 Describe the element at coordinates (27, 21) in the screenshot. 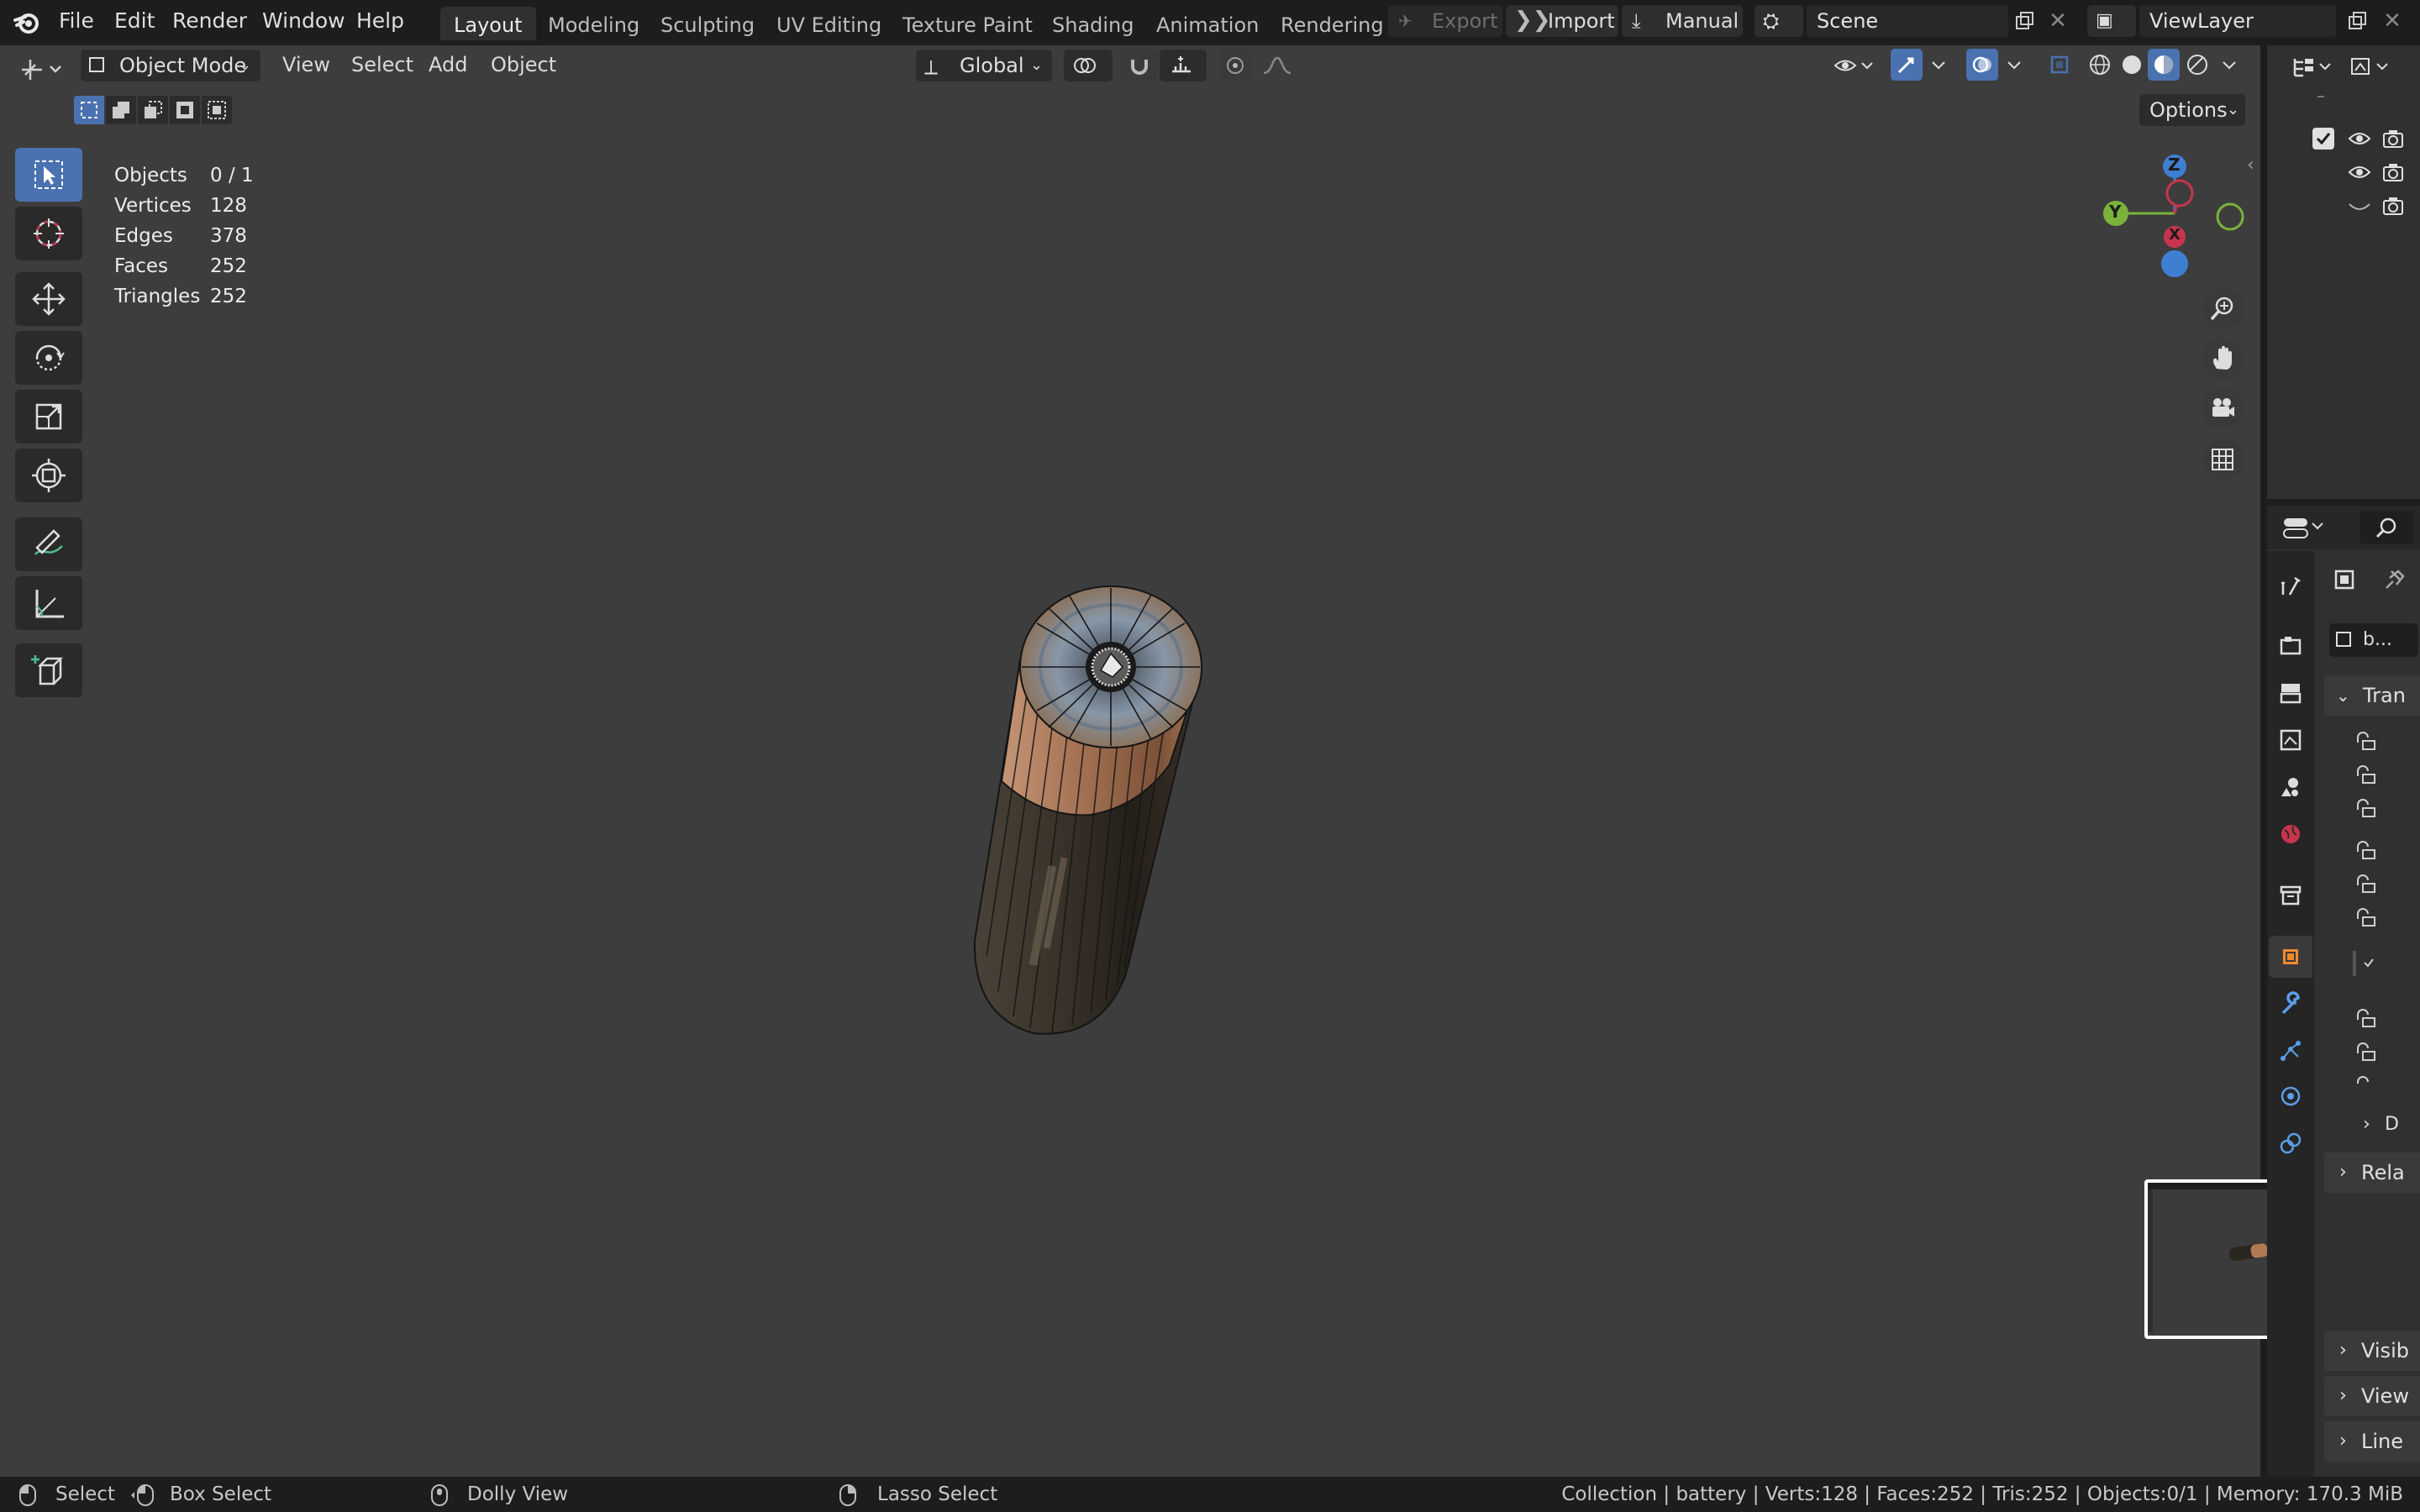

I see `blender-logo-icon` at that location.